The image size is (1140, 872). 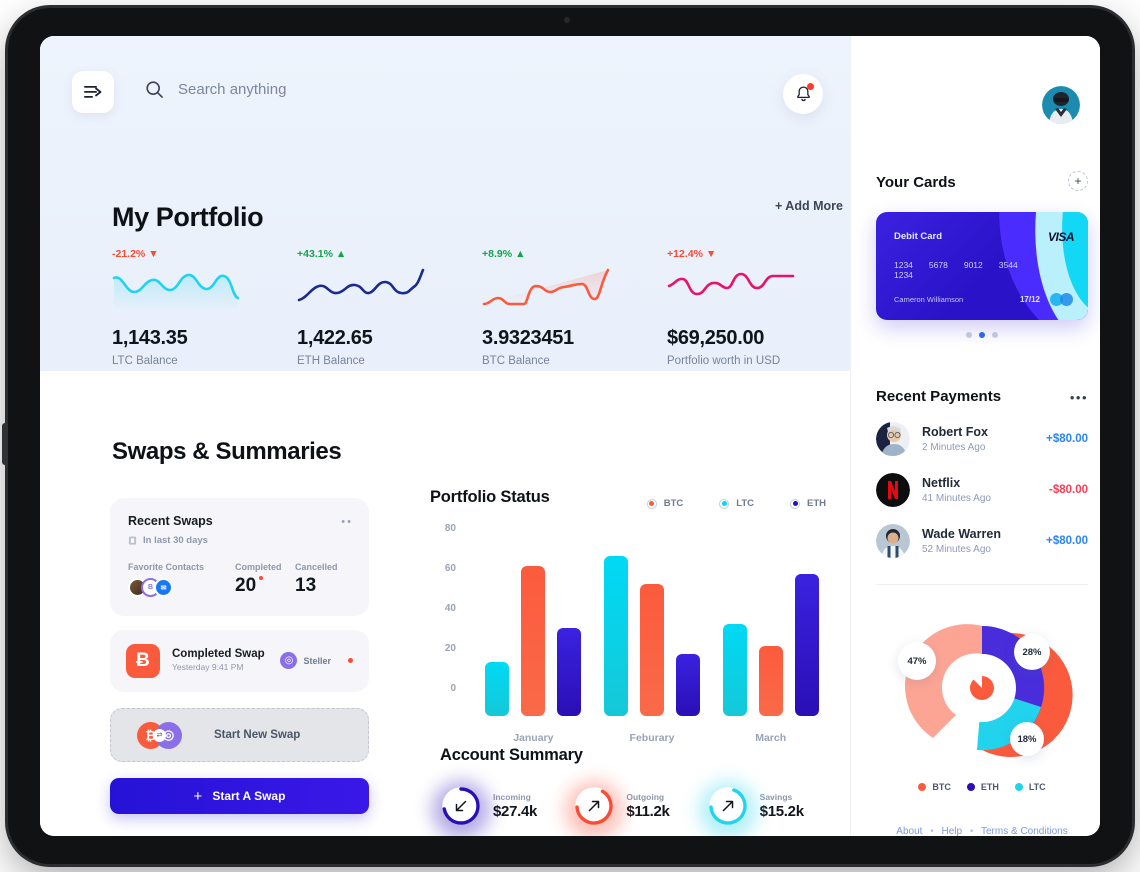 I want to click on x-axis-tick: March, so click(x=771, y=738).